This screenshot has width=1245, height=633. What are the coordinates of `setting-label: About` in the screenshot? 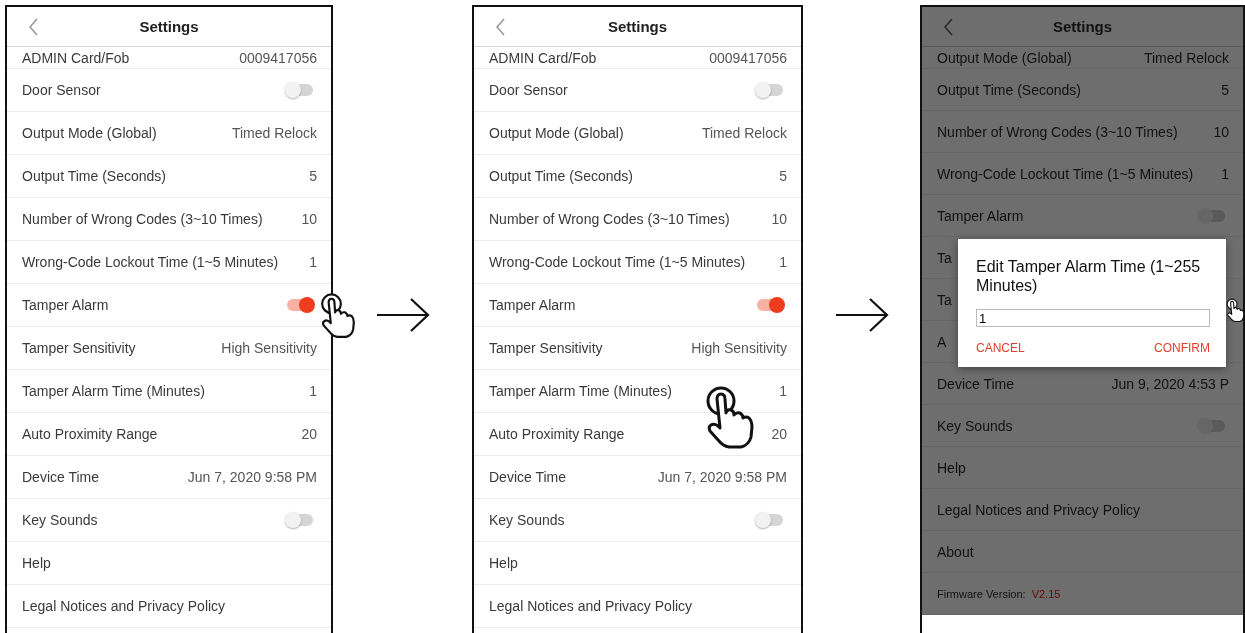 It's located at (955, 551).